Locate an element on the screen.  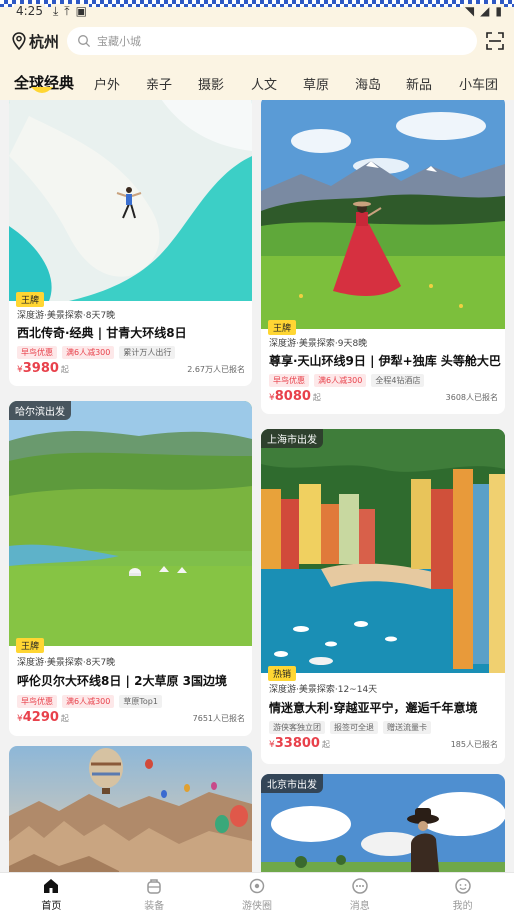
product-price: ¥ 3980 起 is located at coordinates (43, 368).